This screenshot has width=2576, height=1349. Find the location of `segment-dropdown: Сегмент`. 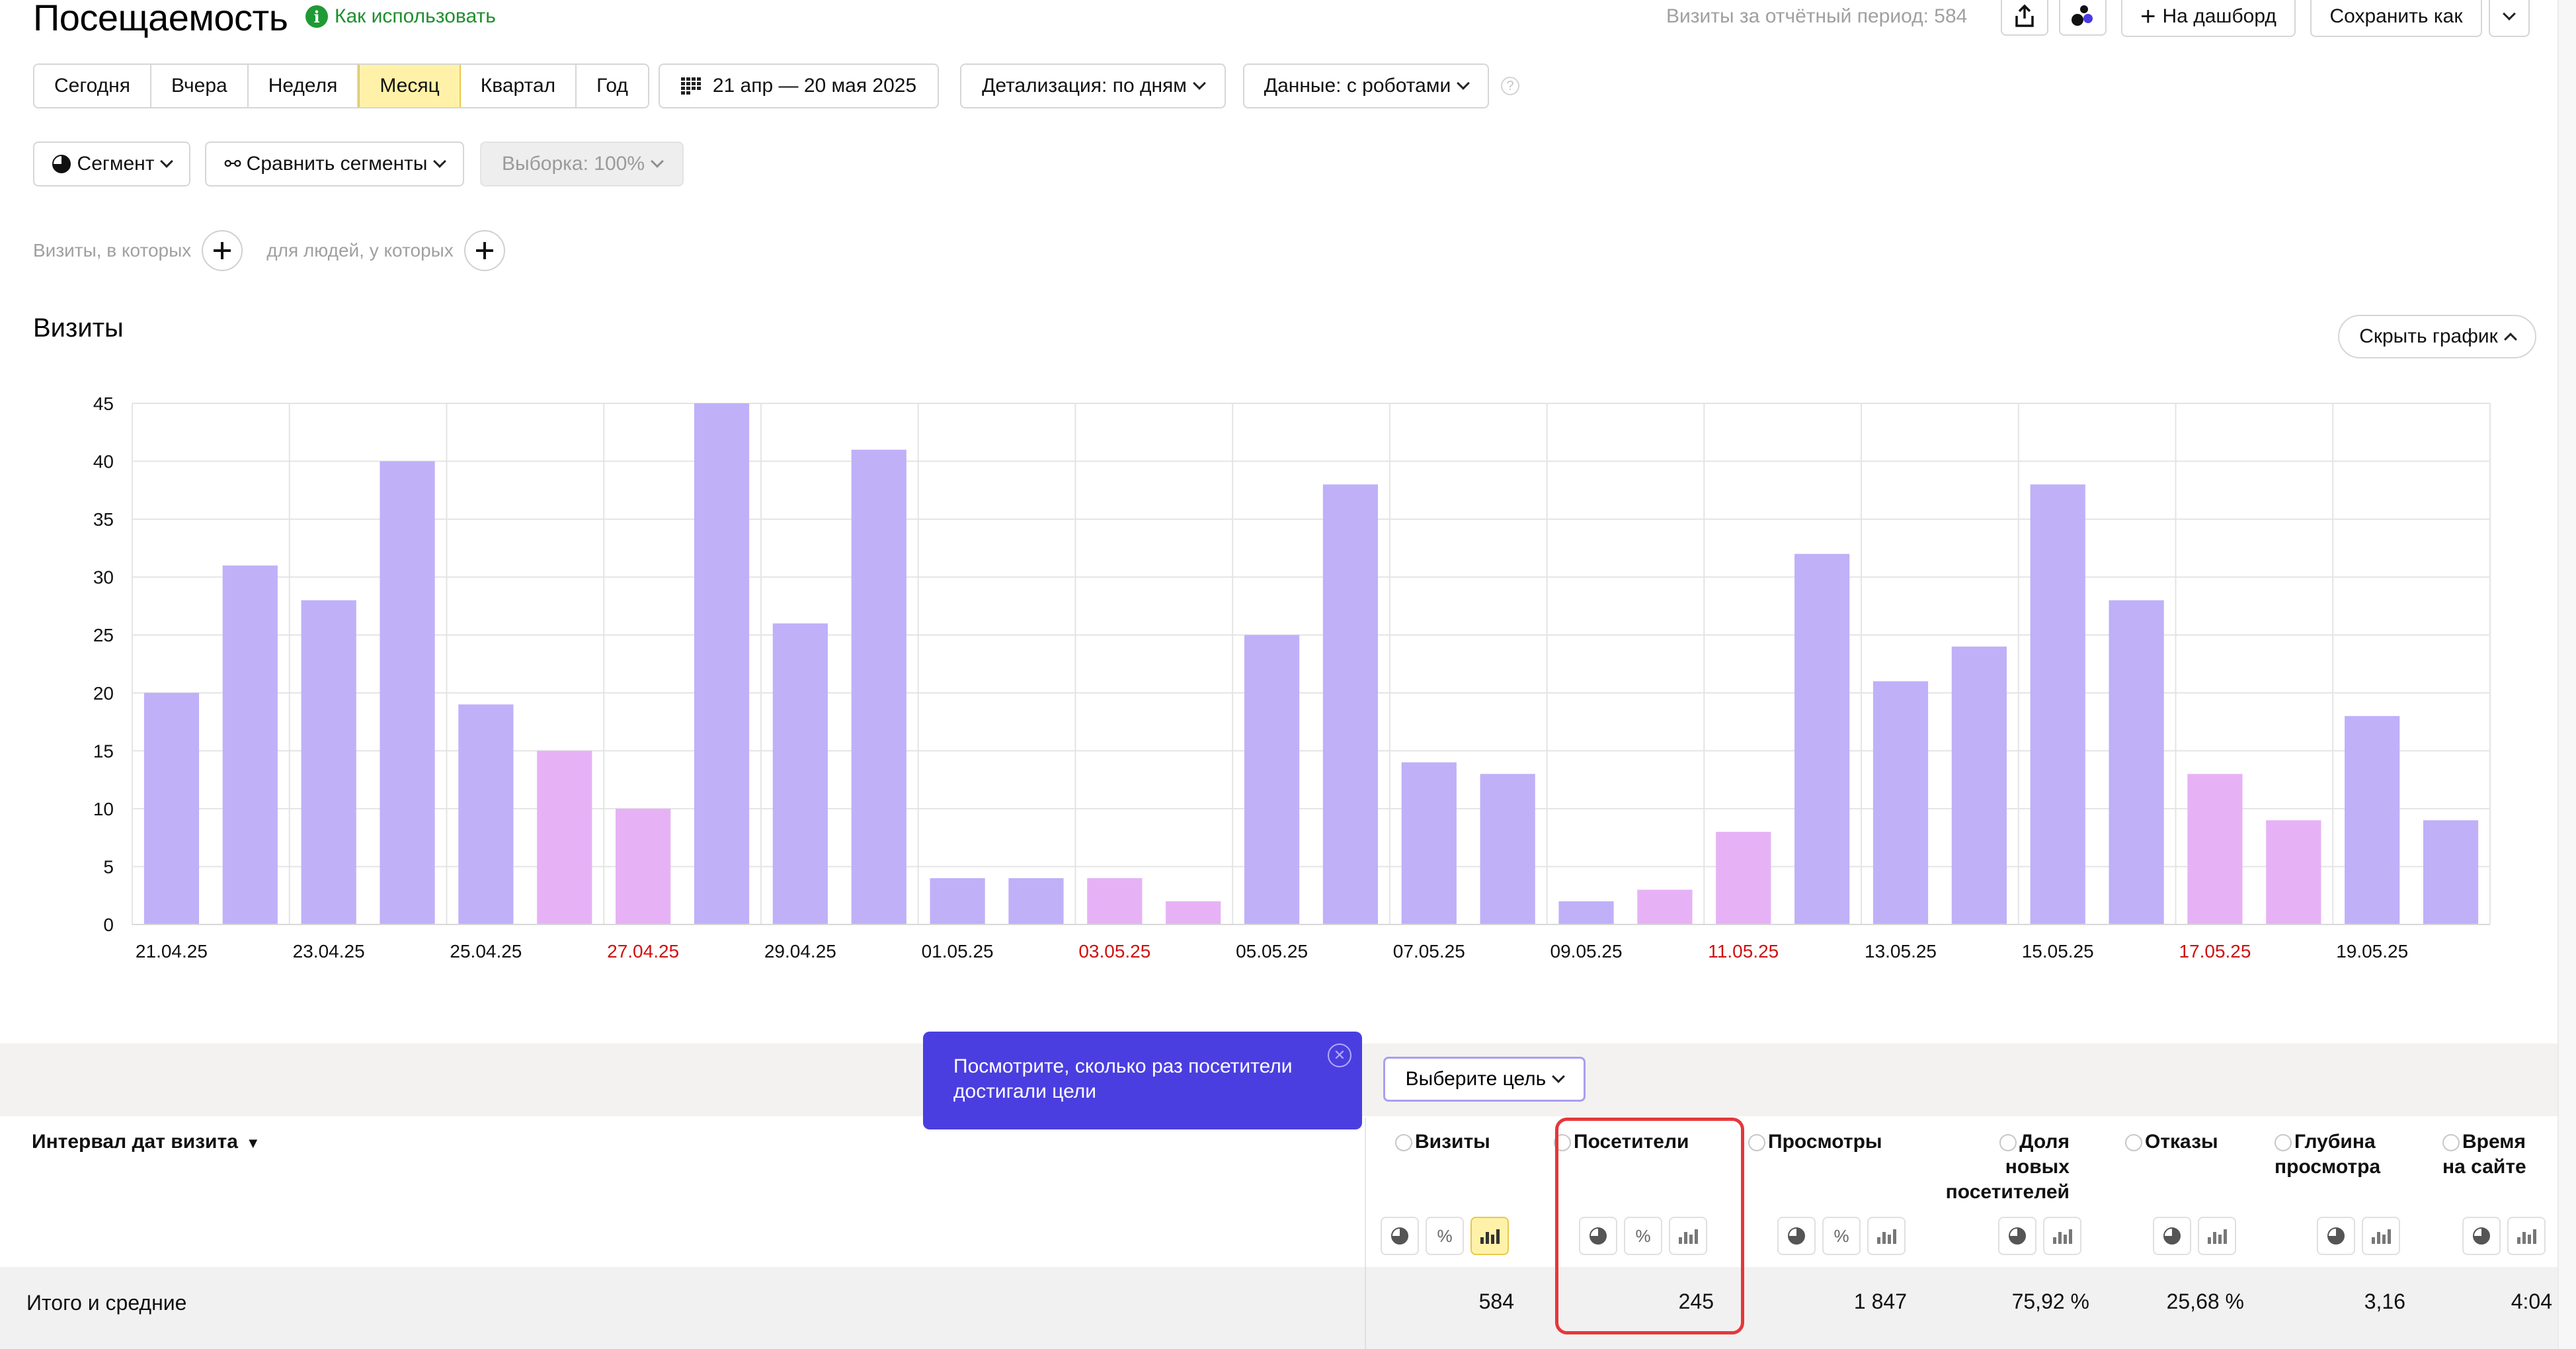

segment-dropdown: Сегмент is located at coordinates (111, 164).